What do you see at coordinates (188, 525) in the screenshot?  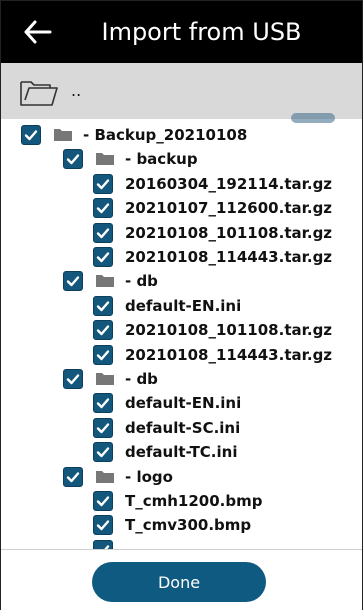 I see `file-label: T_cmv300.bmp` at bounding box center [188, 525].